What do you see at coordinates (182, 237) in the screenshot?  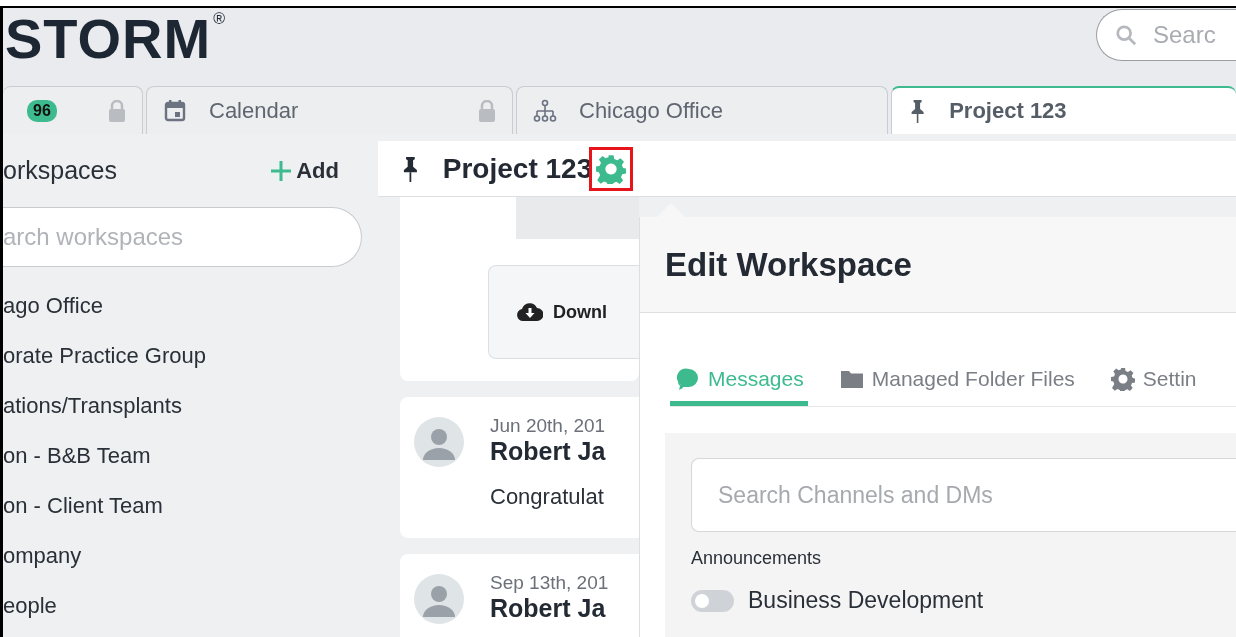 I see `search-field: arch workspaces` at bounding box center [182, 237].